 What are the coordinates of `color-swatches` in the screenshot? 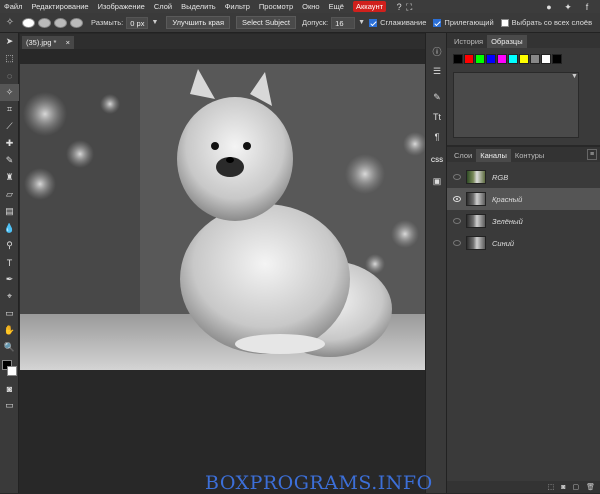 It's located at (9, 370).